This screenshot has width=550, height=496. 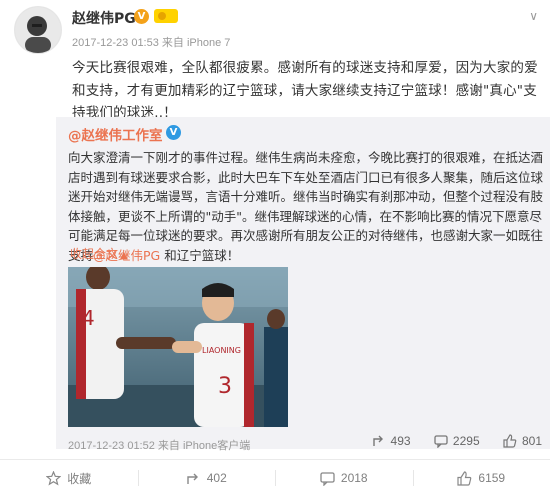 I want to click on star-icon, so click(x=53, y=478).